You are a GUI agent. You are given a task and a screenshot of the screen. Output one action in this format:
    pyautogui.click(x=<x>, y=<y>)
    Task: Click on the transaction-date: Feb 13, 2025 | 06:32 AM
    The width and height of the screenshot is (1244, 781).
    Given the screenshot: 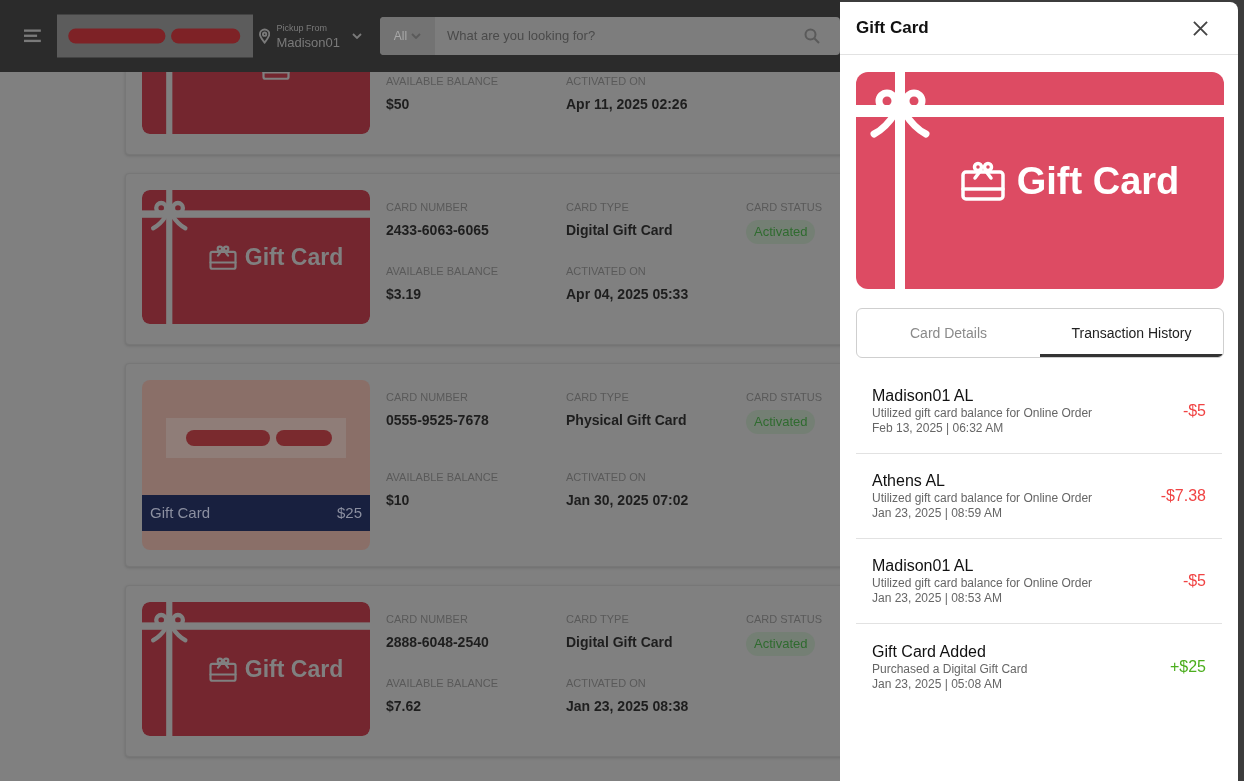 What is the action you would take?
    pyautogui.click(x=938, y=428)
    